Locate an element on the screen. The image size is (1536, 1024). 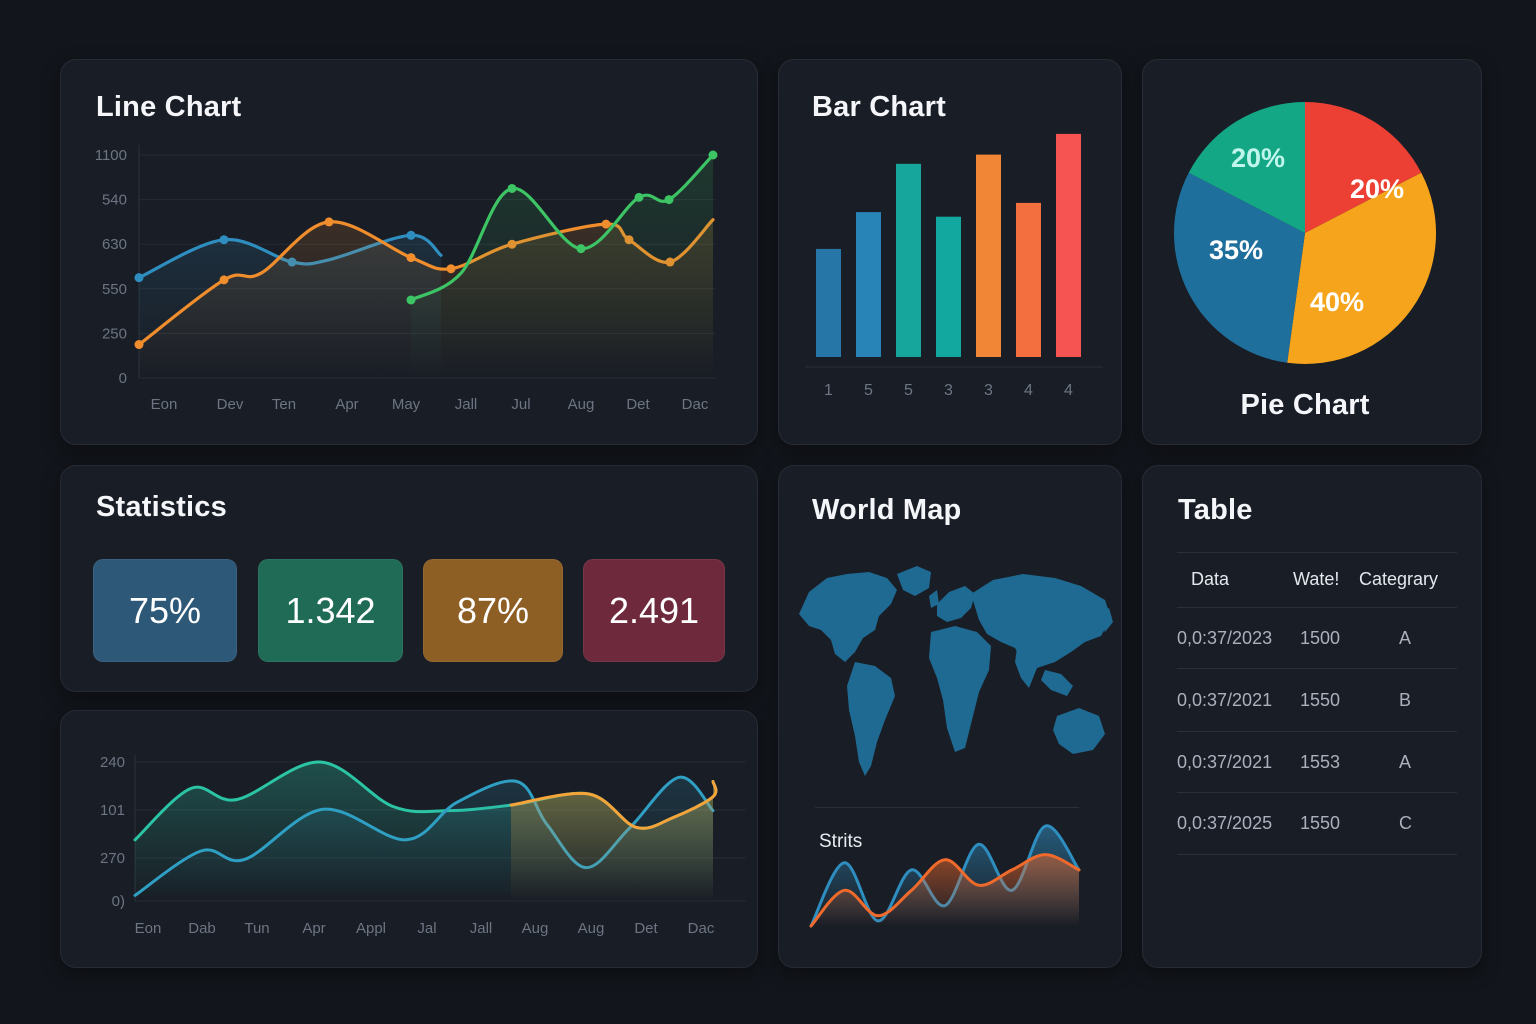
x-tick-label: Dev is located at coordinates (230, 404).